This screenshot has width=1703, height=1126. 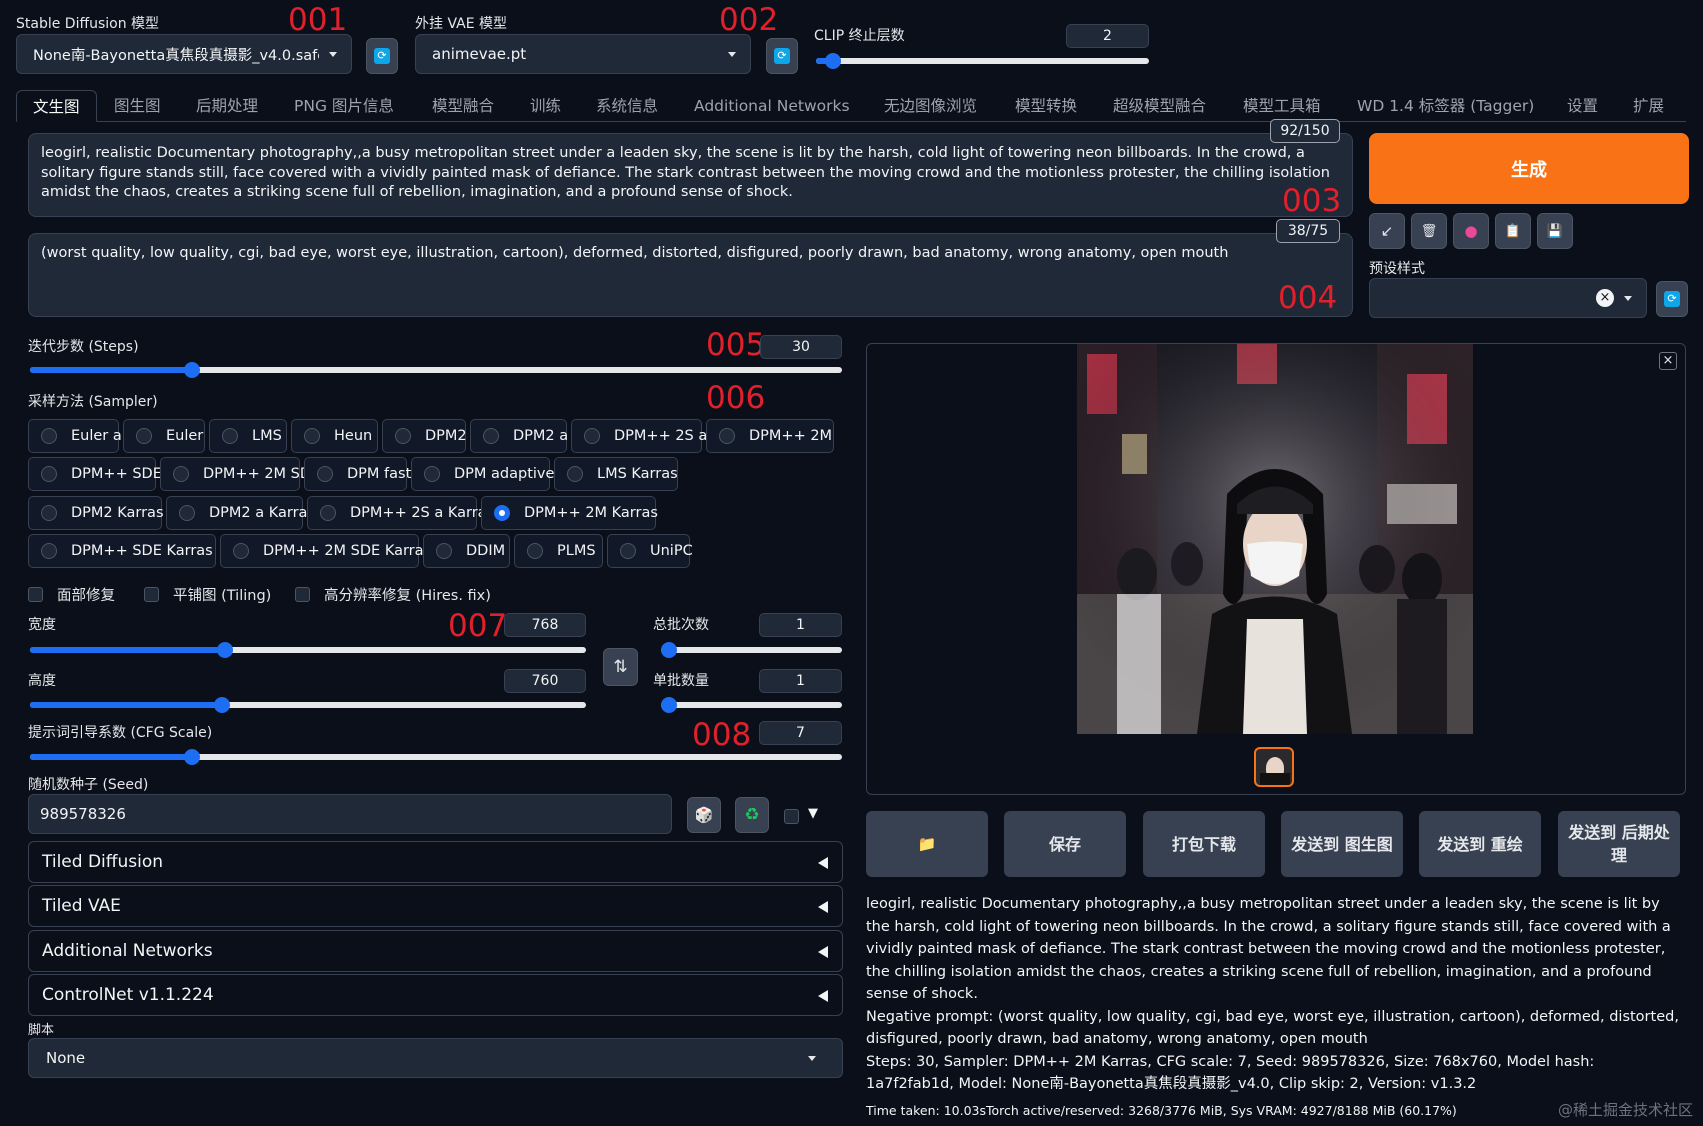 I want to click on sampler-option: LMS Karras, so click(x=616, y=474).